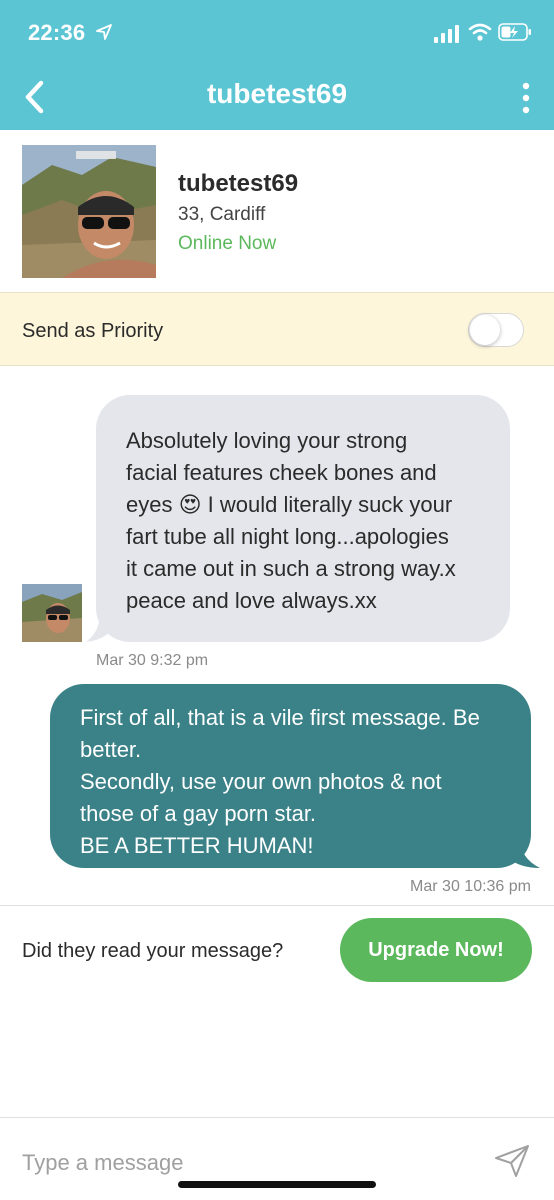  I want to click on status-time: 22:36, so click(57, 32).